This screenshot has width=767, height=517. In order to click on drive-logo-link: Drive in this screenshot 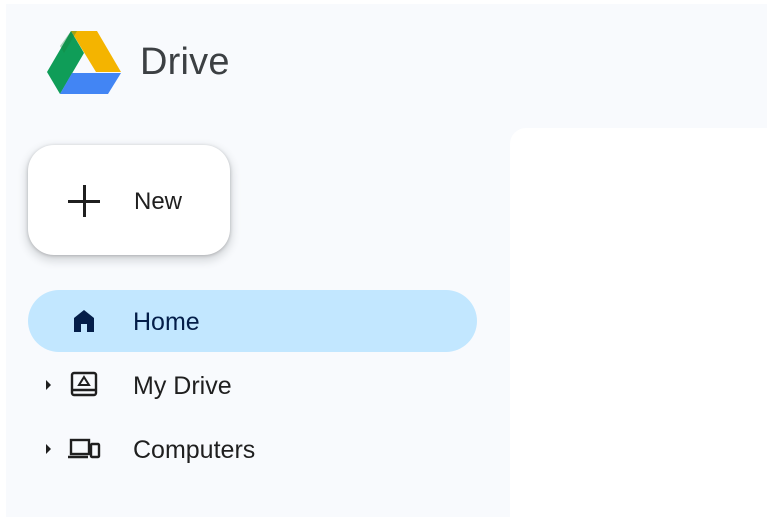, I will do `click(138, 62)`.